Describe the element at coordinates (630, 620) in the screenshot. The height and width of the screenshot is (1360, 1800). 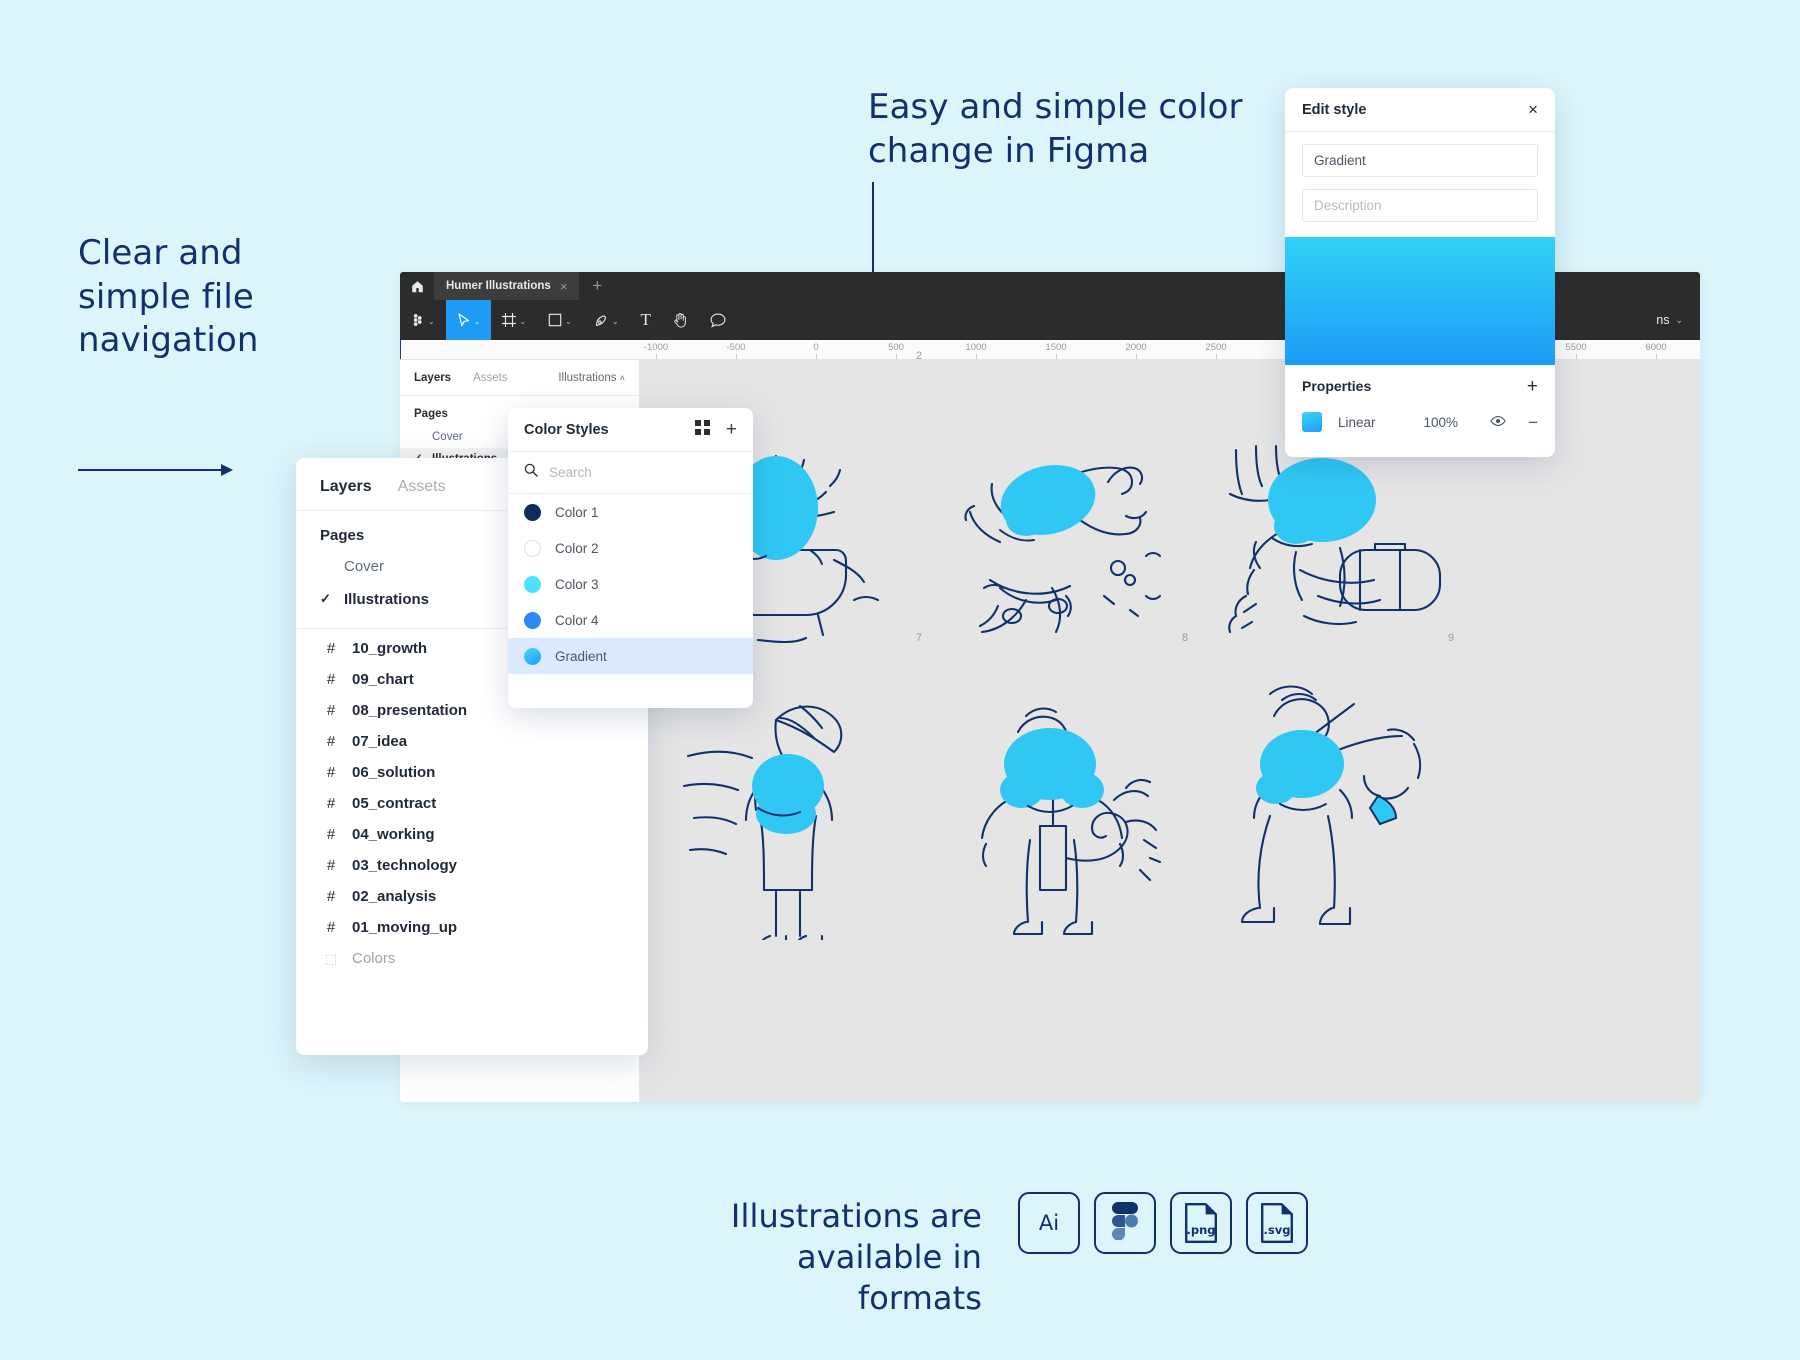
I see `color-style-item: Color 4` at that location.